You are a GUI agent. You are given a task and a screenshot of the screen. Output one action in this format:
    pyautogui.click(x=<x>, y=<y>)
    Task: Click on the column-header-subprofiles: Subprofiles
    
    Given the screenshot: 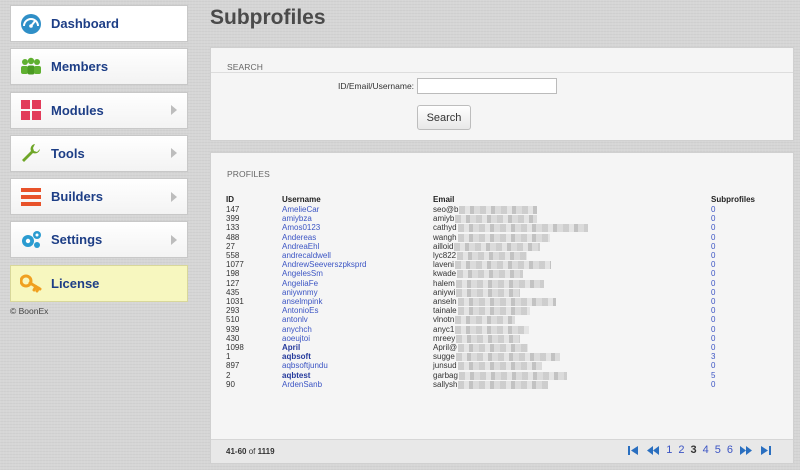 What is the action you would take?
    pyautogui.click(x=746, y=199)
    